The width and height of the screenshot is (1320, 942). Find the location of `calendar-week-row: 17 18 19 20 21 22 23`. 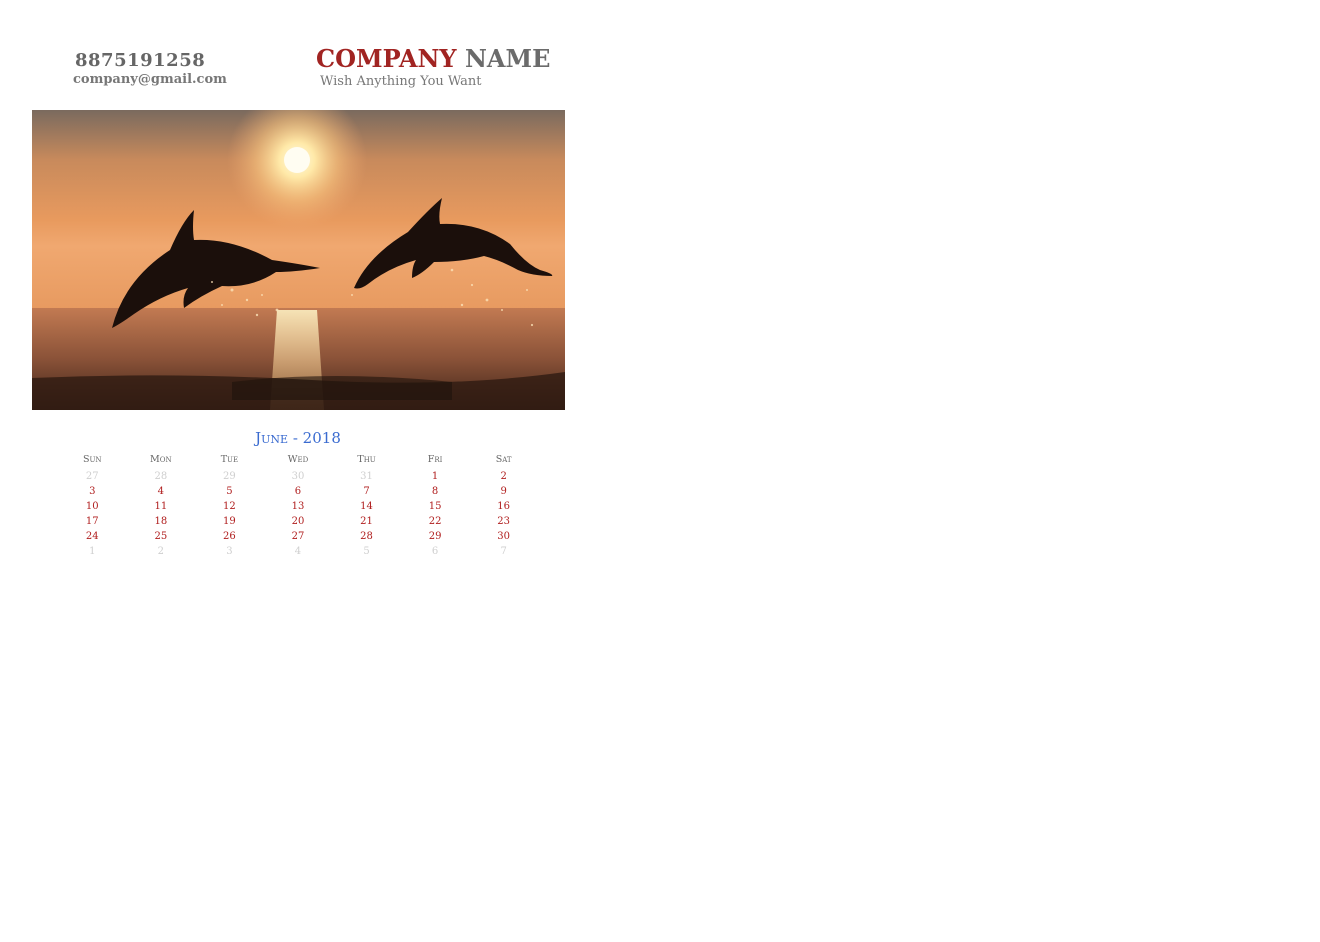

calendar-week-row: 17 18 19 20 21 22 23 is located at coordinates (298, 521).